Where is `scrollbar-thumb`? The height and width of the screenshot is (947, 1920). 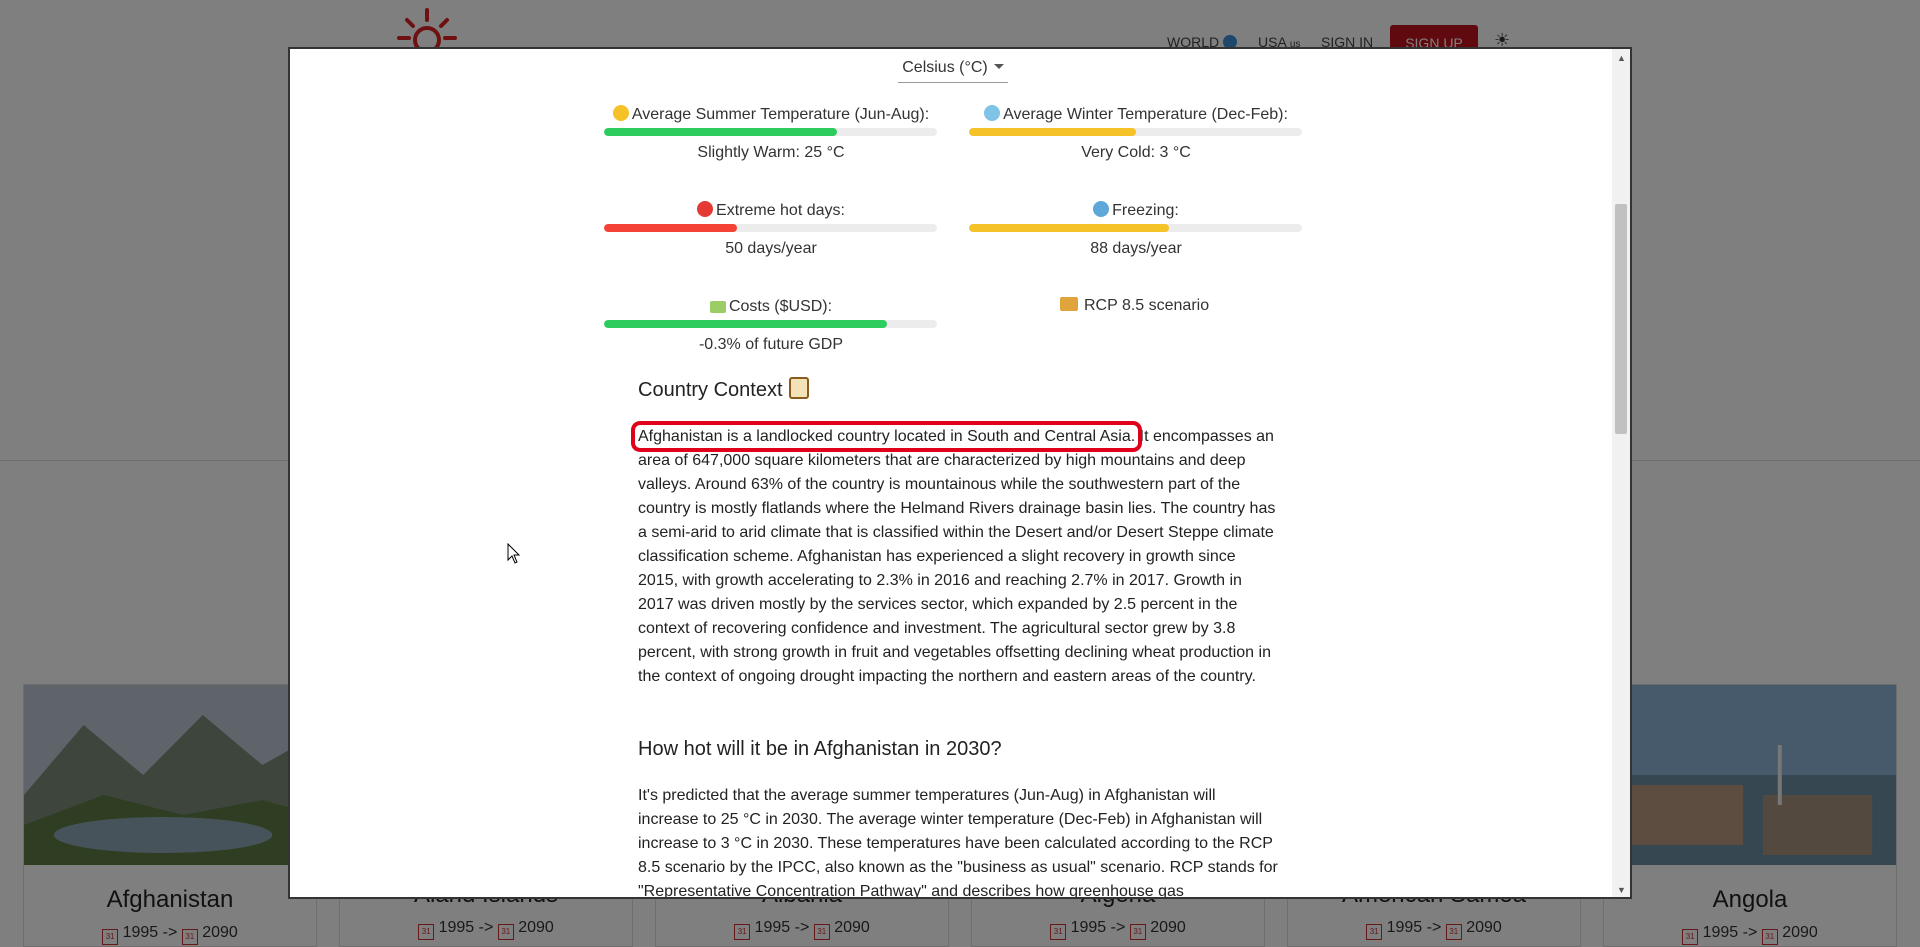
scrollbar-thumb is located at coordinates (1621, 319).